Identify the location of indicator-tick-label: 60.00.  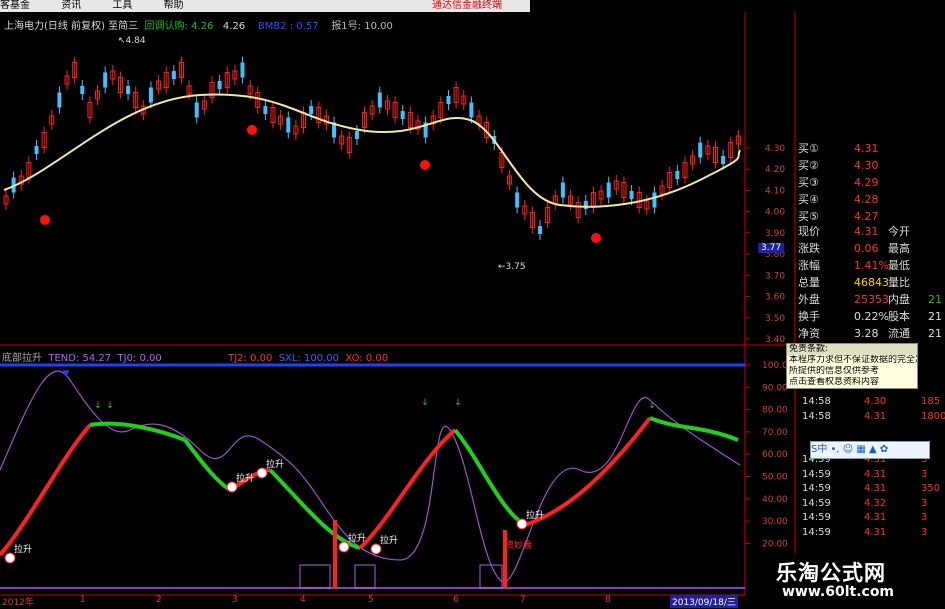
(775, 455).